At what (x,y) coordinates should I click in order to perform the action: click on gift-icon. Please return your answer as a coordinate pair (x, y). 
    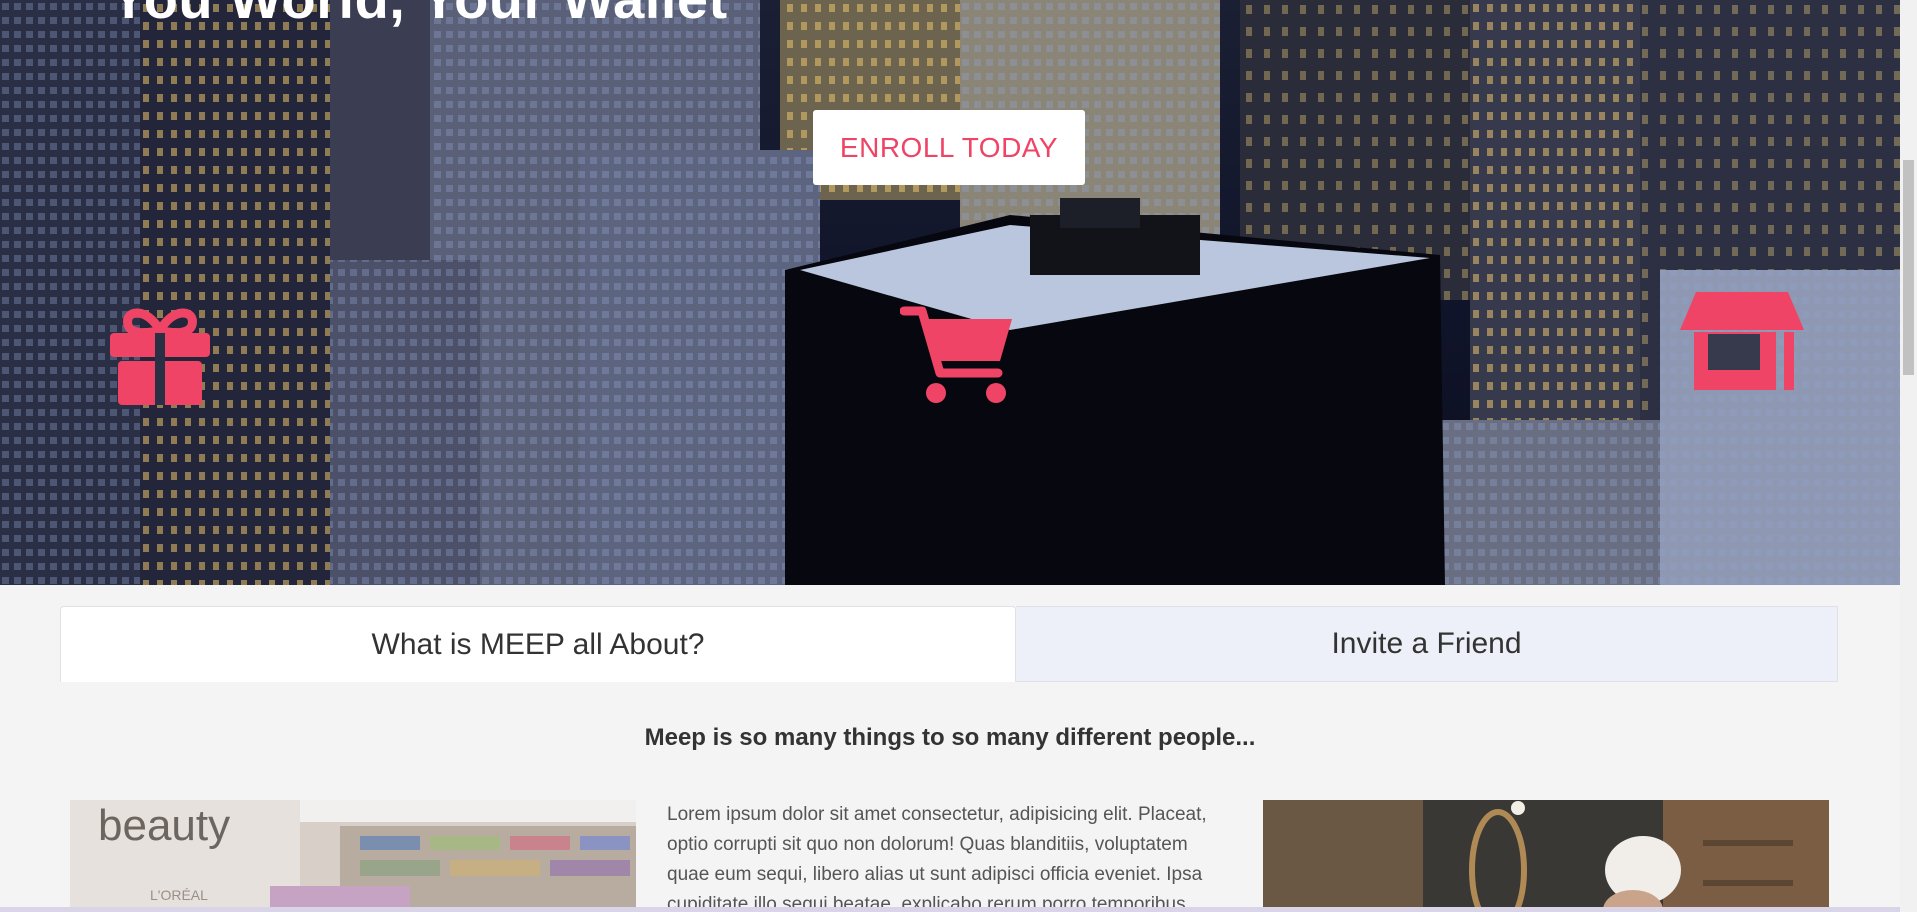
    Looking at the image, I should click on (160, 354).